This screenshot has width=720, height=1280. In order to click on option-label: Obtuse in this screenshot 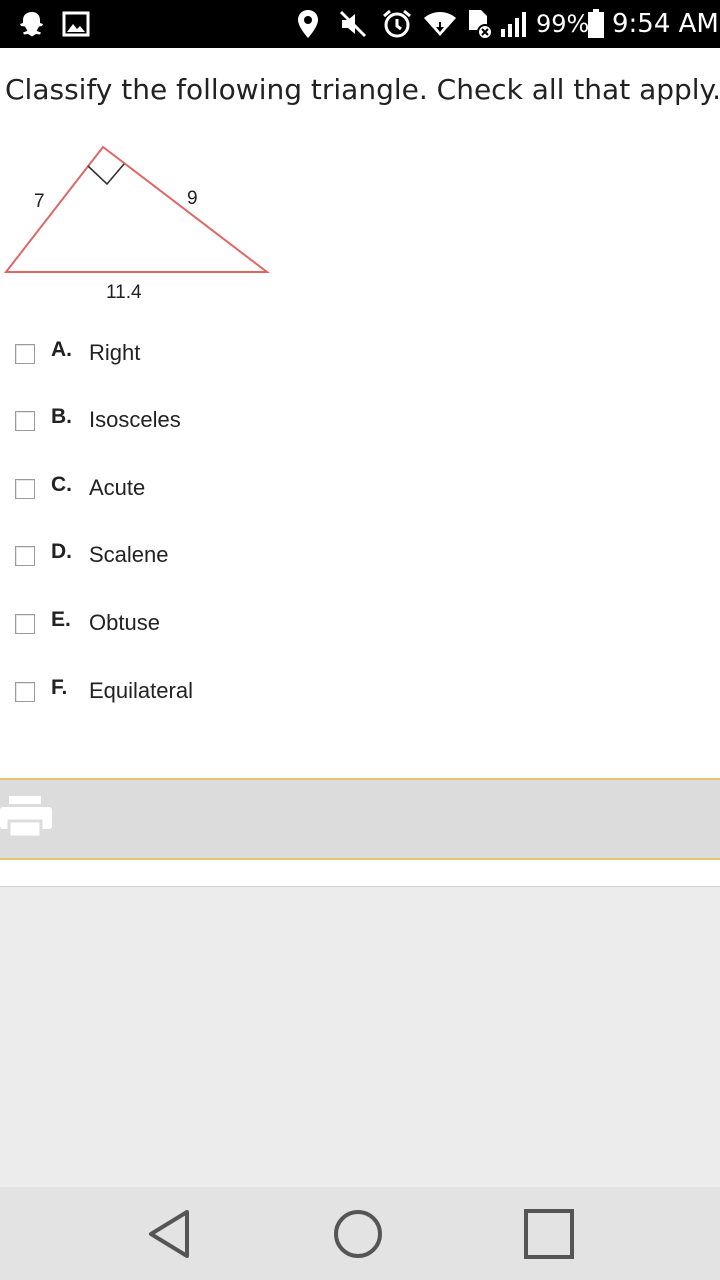, I will do `click(124, 623)`.